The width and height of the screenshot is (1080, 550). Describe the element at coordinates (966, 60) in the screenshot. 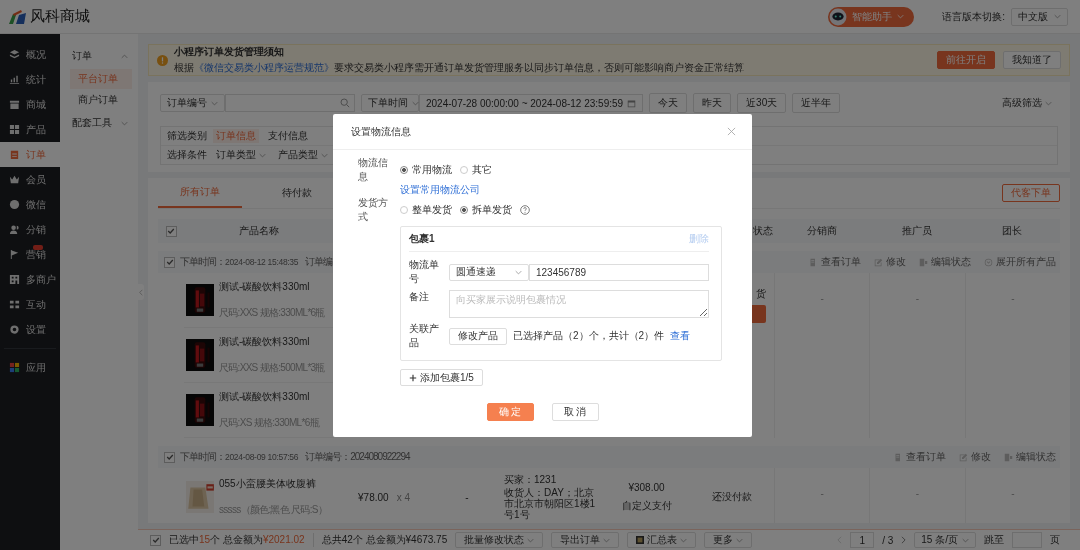

I see `notice-button: 前往开启` at that location.